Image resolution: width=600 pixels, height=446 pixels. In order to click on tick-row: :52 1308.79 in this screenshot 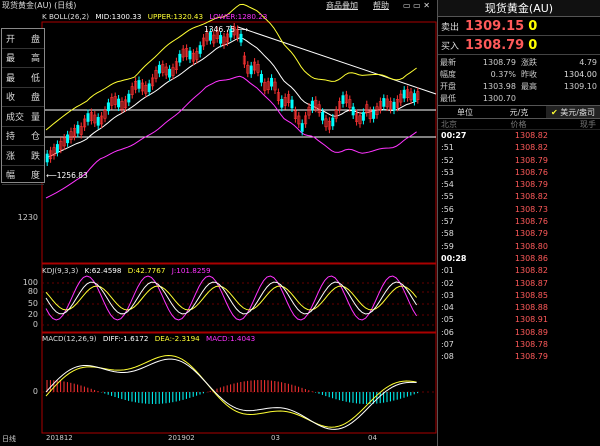, I will do `click(519, 161)`.